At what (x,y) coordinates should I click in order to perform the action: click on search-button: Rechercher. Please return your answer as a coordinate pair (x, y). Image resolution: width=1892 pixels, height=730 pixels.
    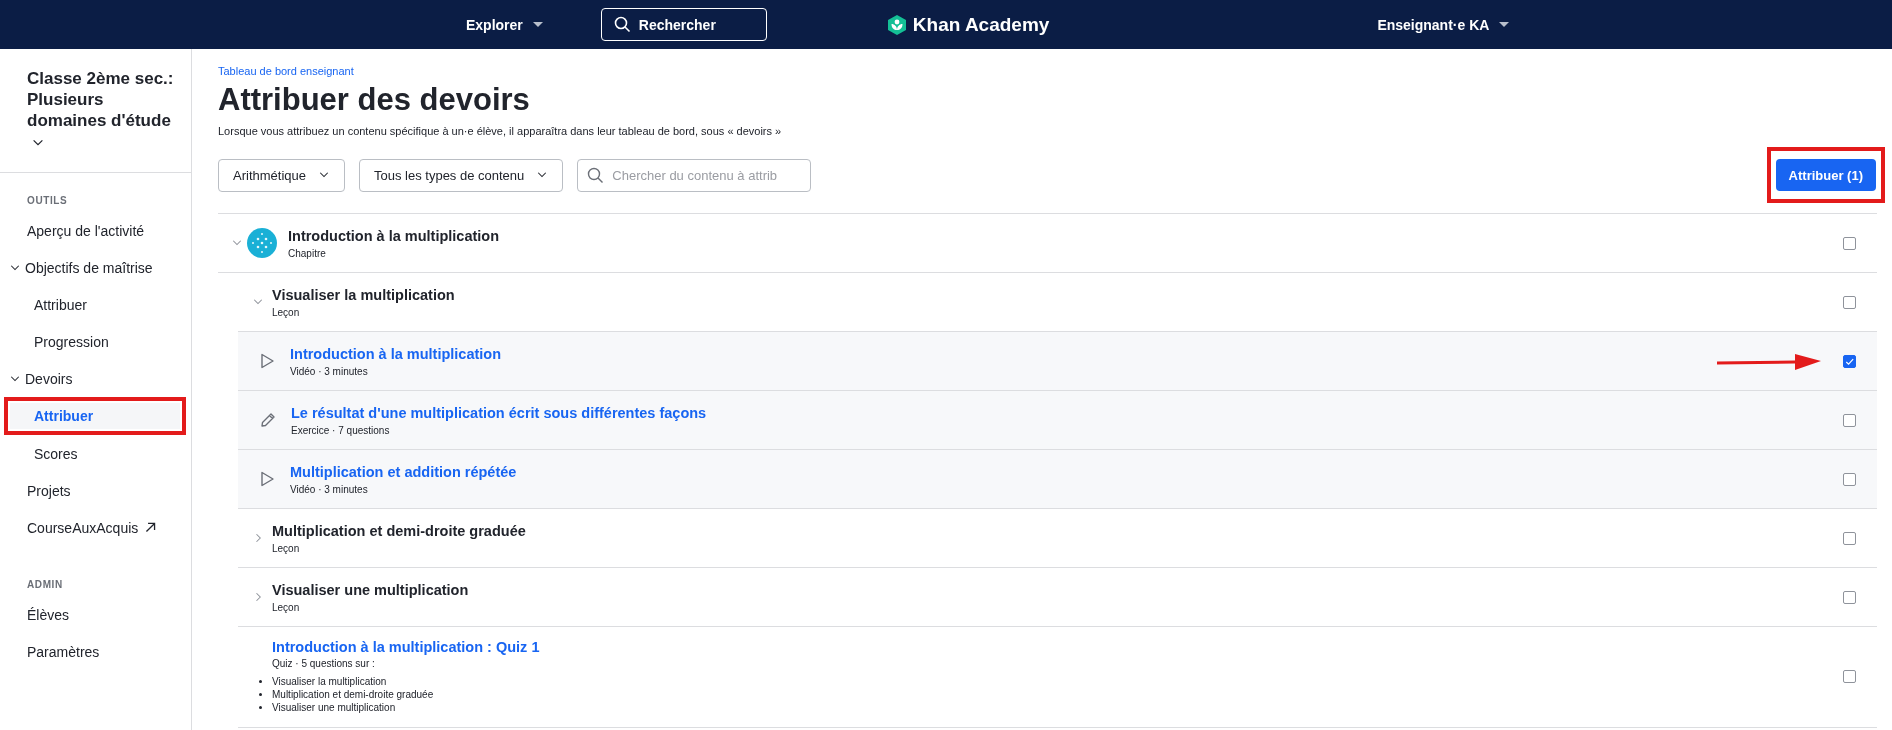
    Looking at the image, I should click on (683, 24).